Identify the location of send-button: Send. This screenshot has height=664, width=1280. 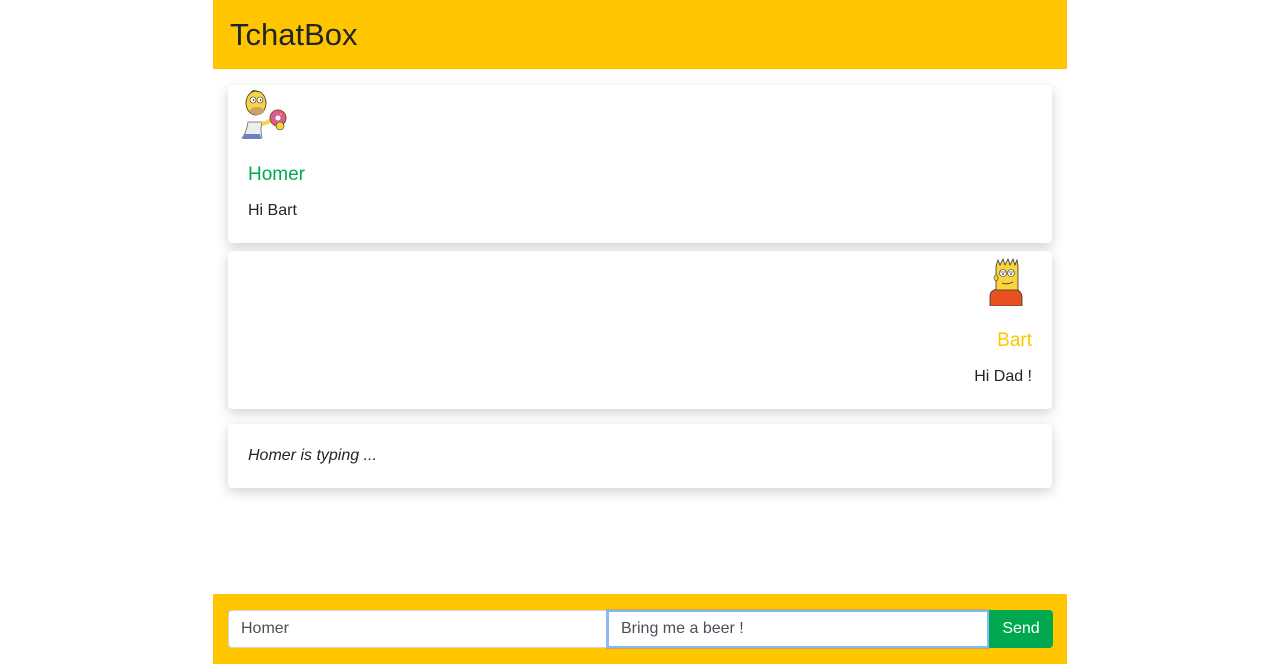
(1021, 629).